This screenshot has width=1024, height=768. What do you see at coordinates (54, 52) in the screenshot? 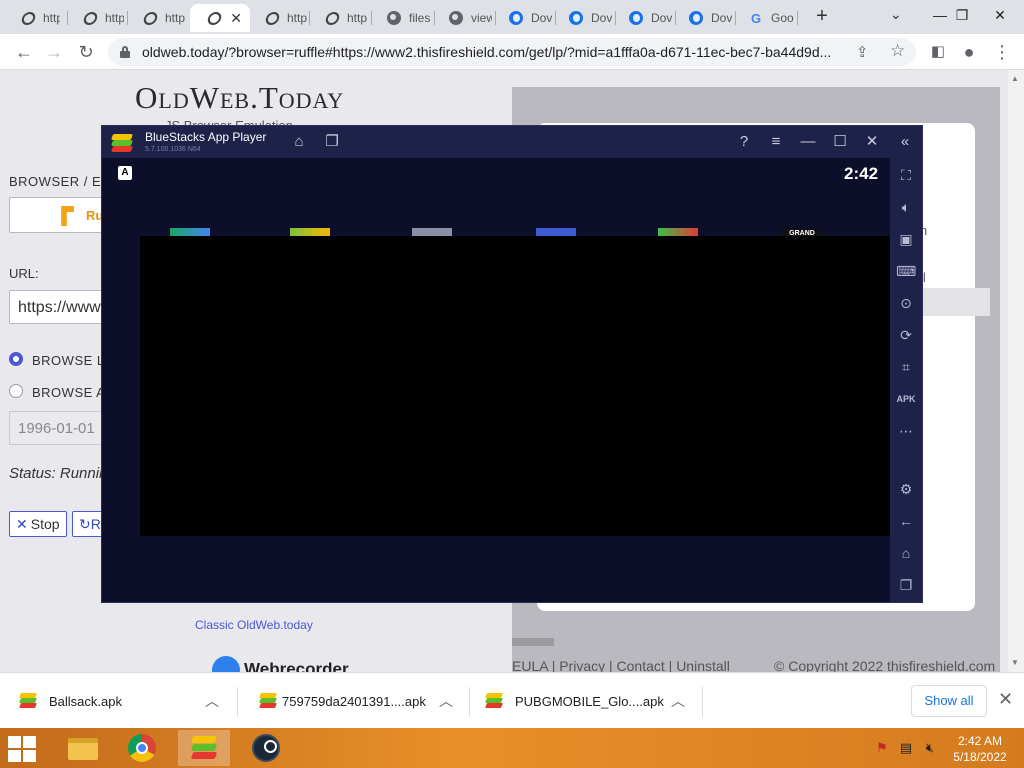
I see `forward-arrow-icon: →` at bounding box center [54, 52].